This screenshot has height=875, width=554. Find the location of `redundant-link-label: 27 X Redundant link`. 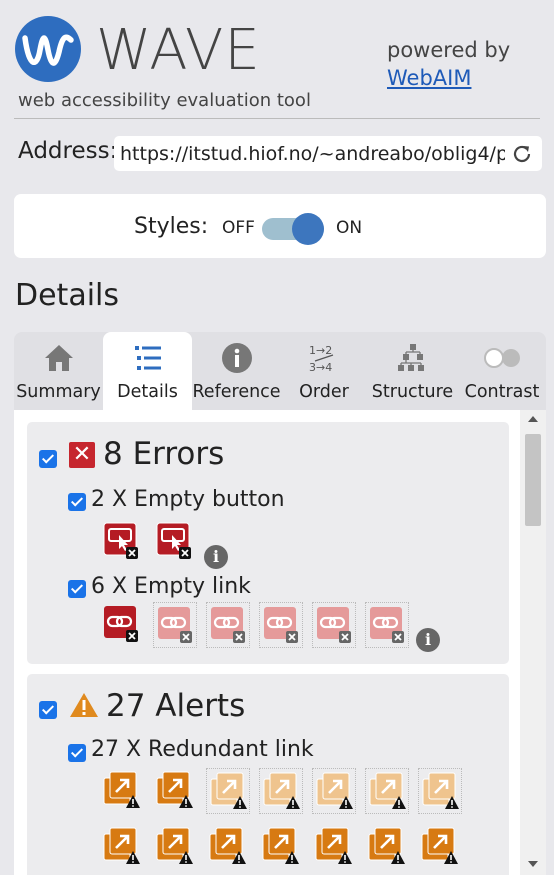

redundant-link-label: 27 X Redundant link is located at coordinates (202, 749).